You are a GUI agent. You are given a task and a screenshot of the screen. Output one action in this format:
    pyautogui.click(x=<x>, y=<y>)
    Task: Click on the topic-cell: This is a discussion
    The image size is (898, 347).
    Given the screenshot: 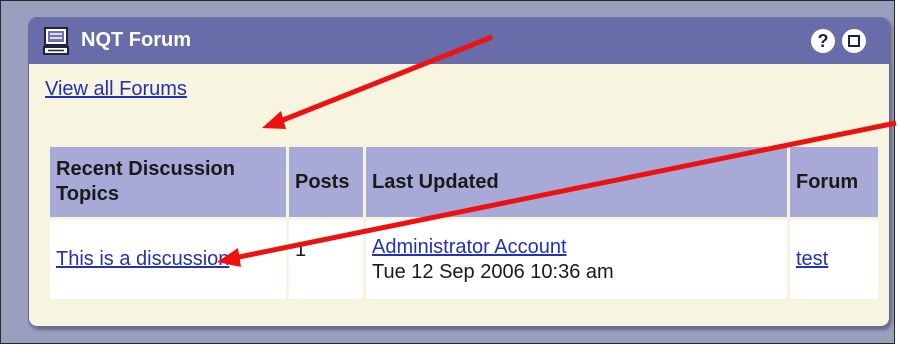 What is the action you would take?
    pyautogui.click(x=168, y=259)
    